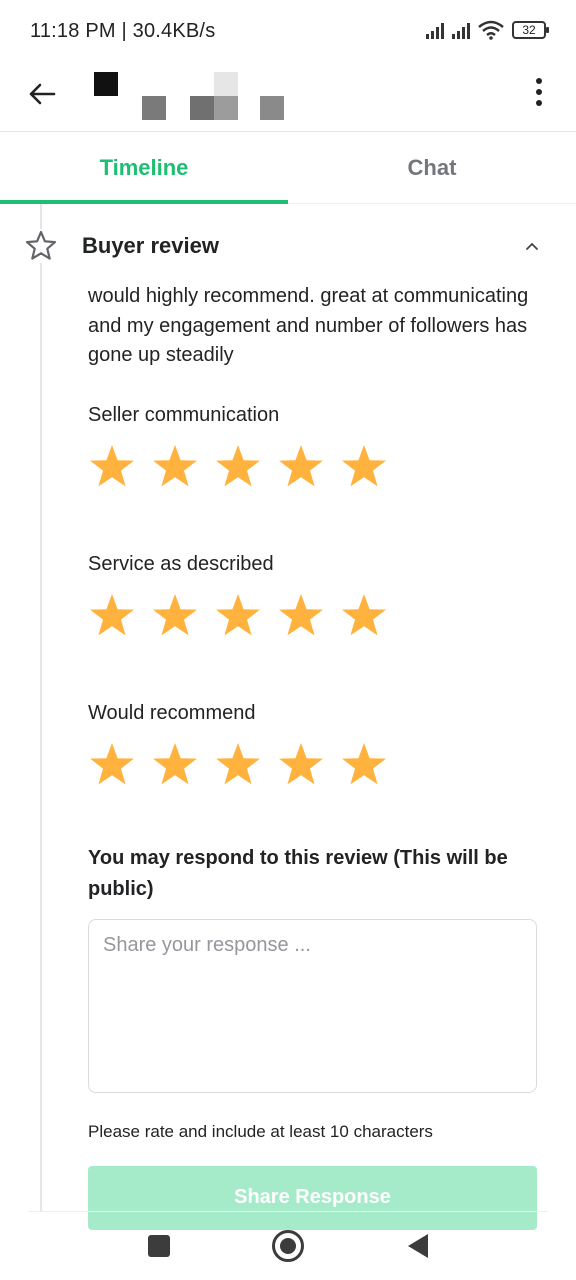  What do you see at coordinates (288, 246) in the screenshot?
I see `buyer-review-header: Buyer review` at bounding box center [288, 246].